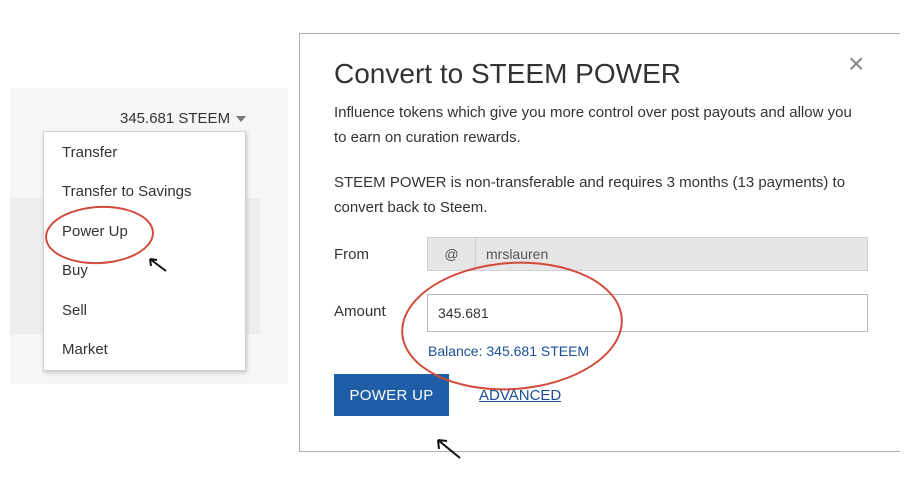  What do you see at coordinates (89, 152) in the screenshot?
I see `menu-item-transfer: Transfer` at bounding box center [89, 152].